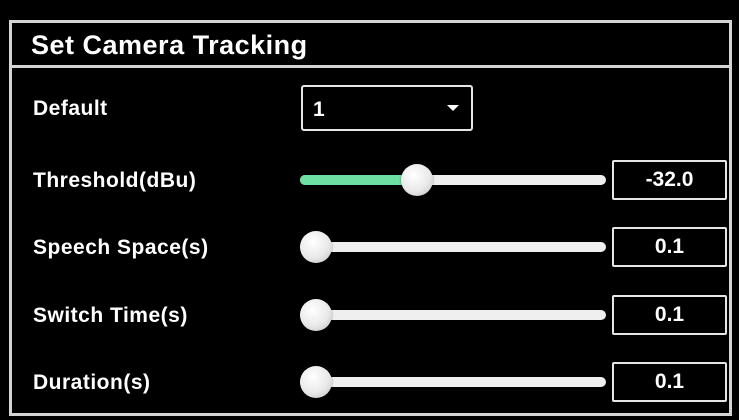 The height and width of the screenshot is (420, 739). What do you see at coordinates (70, 108) in the screenshot?
I see `default-label: Default` at bounding box center [70, 108].